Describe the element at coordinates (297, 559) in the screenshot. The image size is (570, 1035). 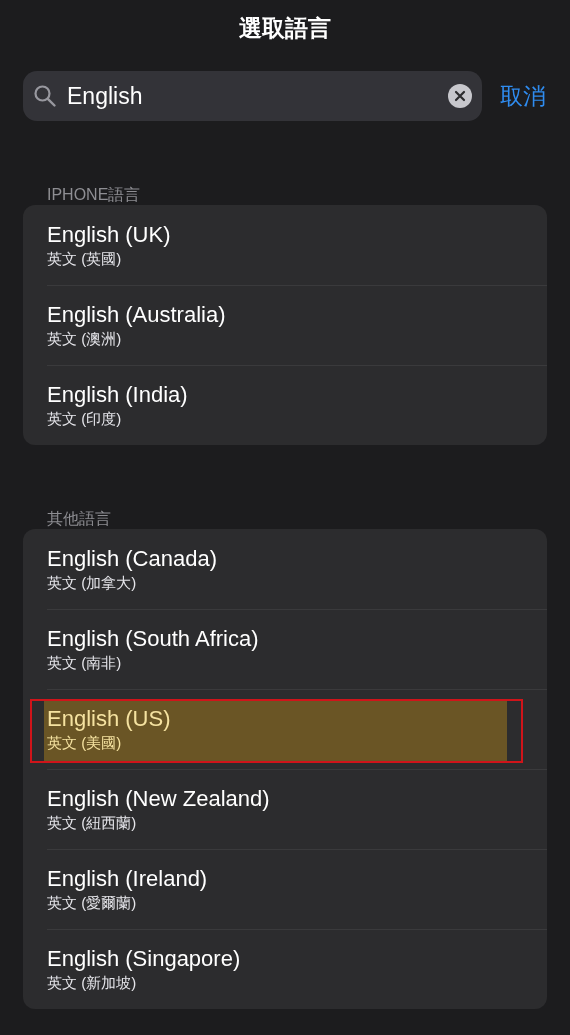
I see `language-name: English (Canada)` at that location.